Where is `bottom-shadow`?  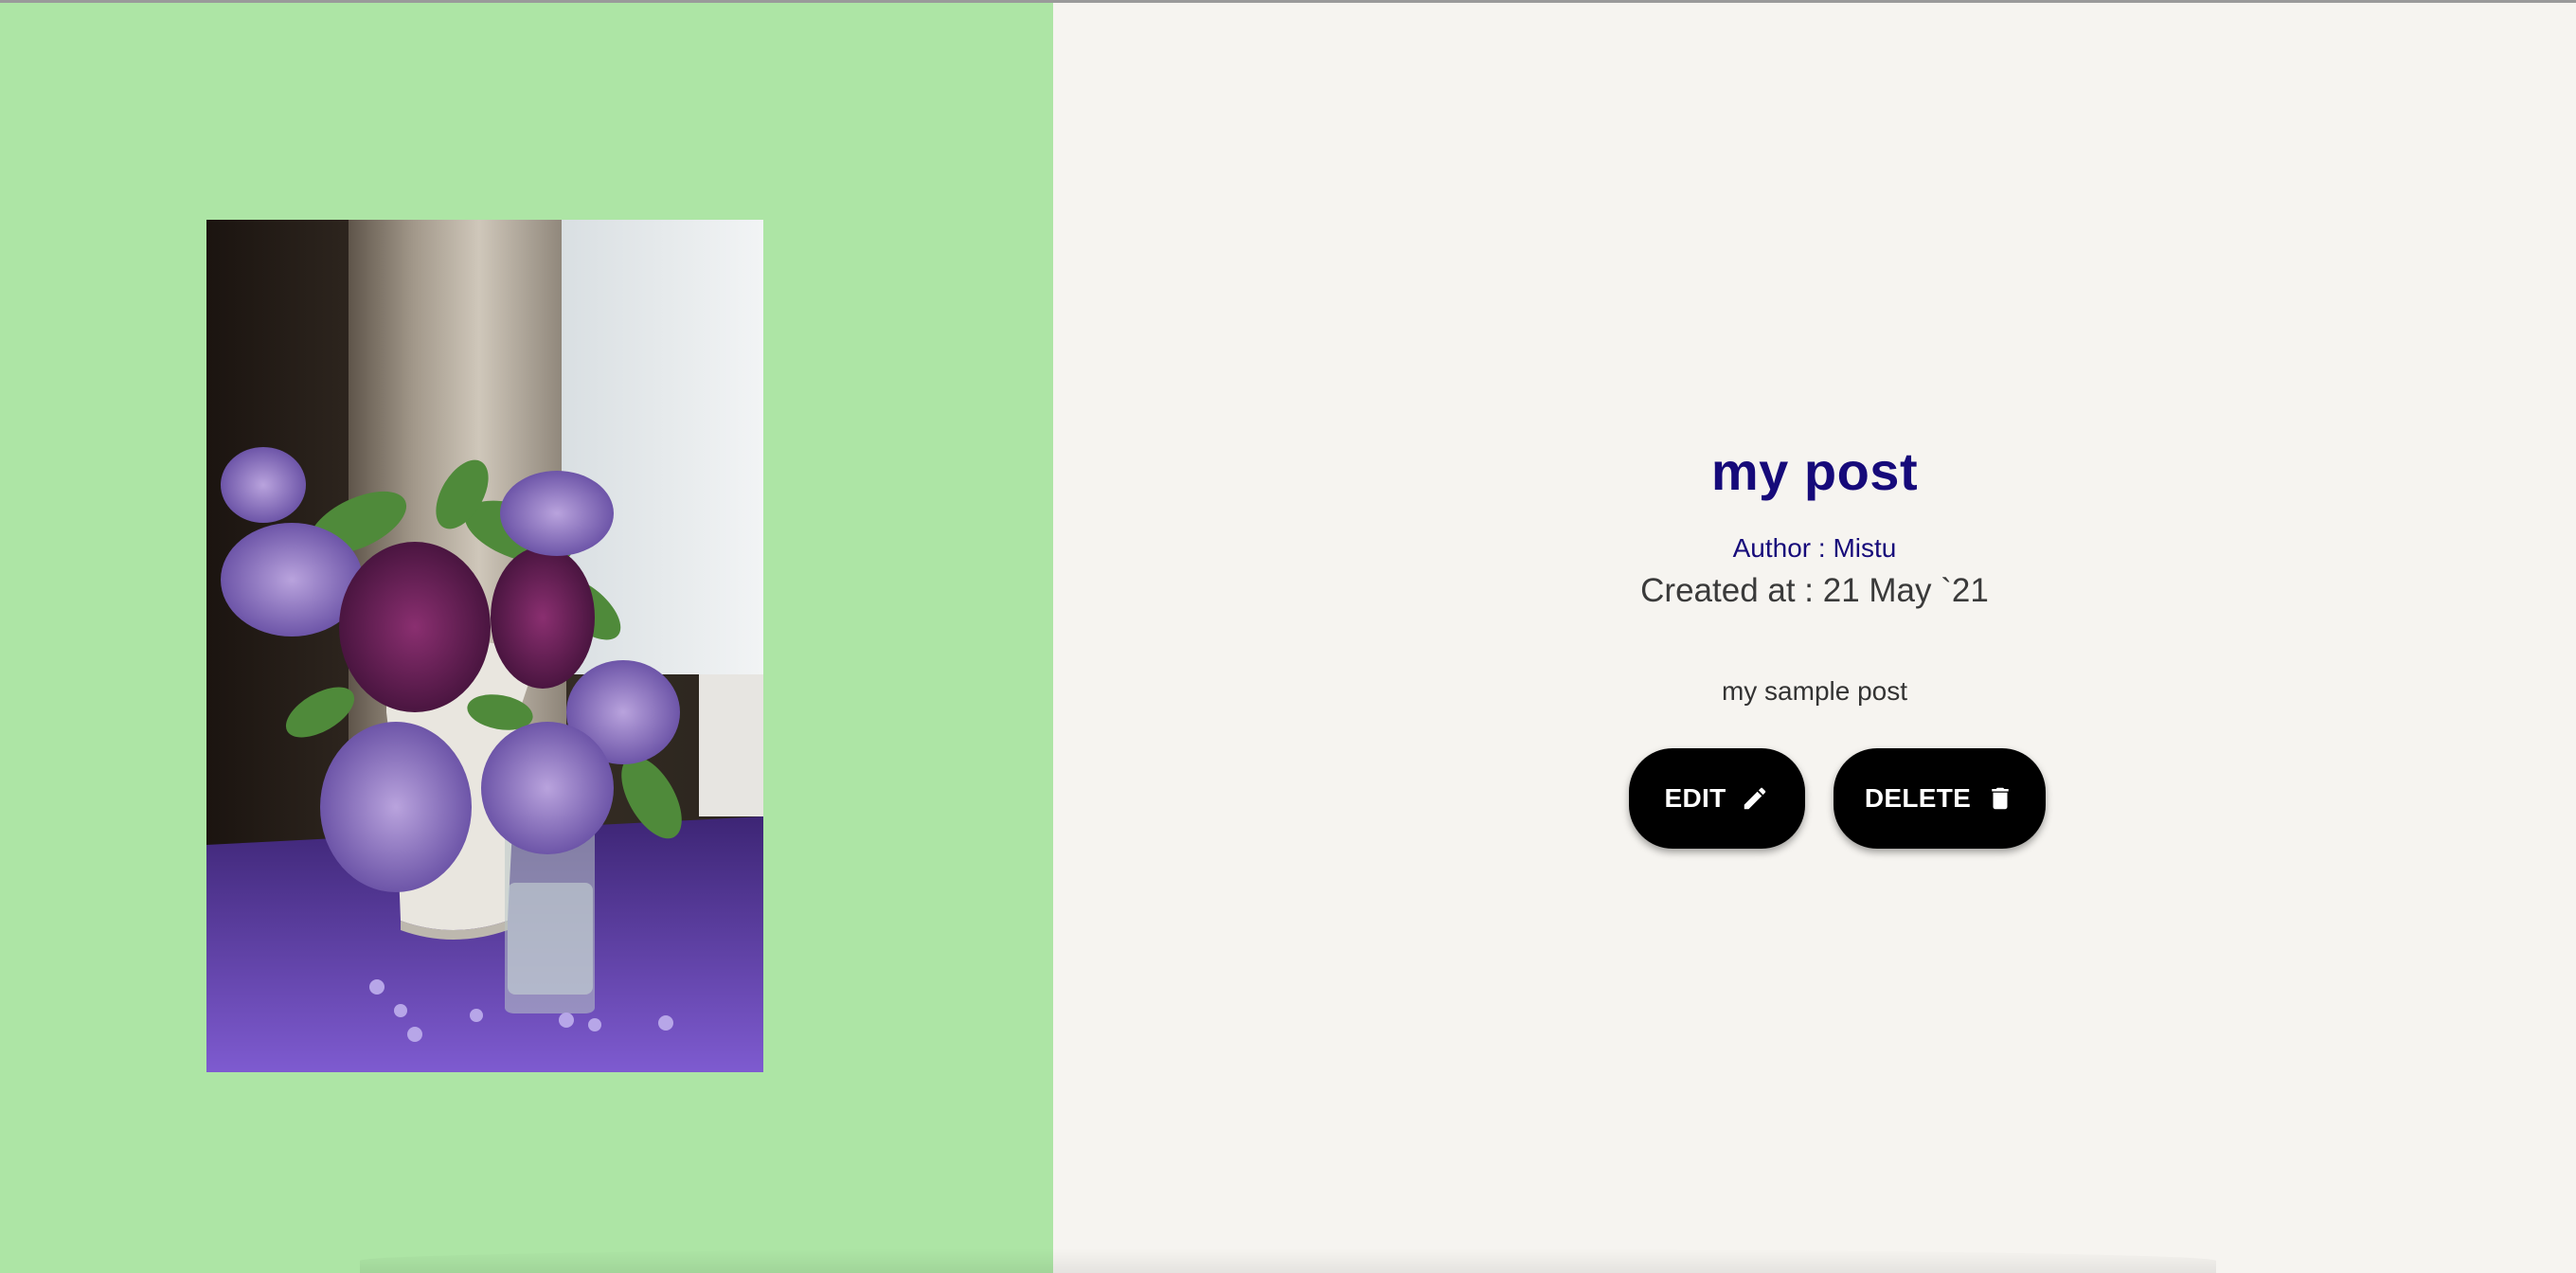
bottom-shadow is located at coordinates (1288, 1261).